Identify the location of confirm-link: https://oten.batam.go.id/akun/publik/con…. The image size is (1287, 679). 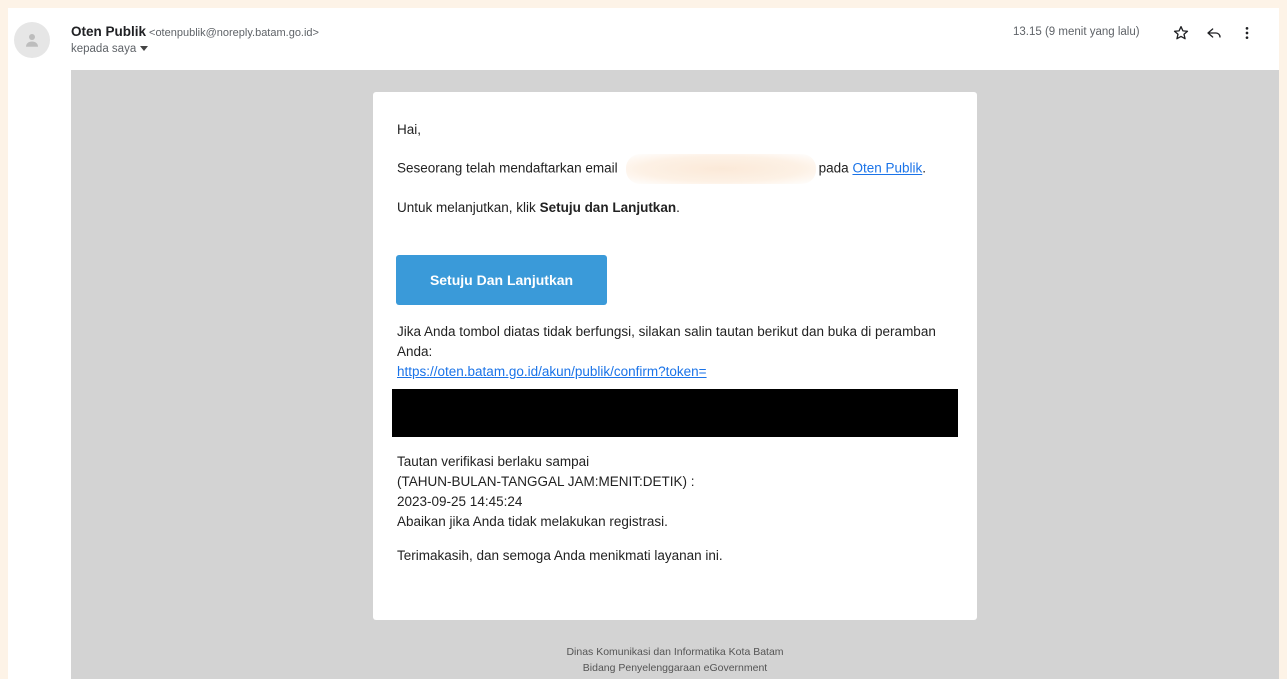
(552, 371).